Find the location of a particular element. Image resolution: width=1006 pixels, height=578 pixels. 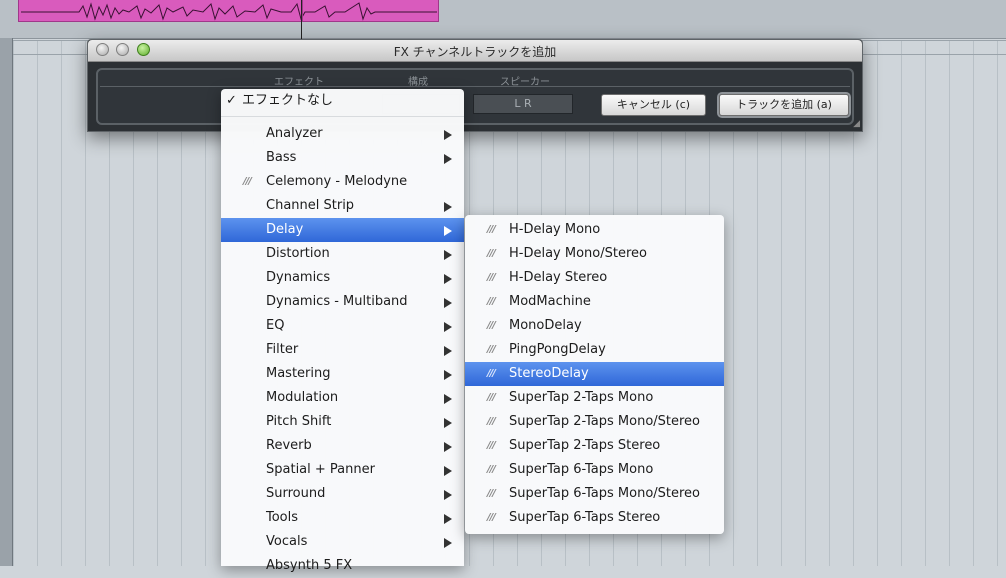

menu-item-plugin: /// H-Delay Stereo is located at coordinates (594, 278).